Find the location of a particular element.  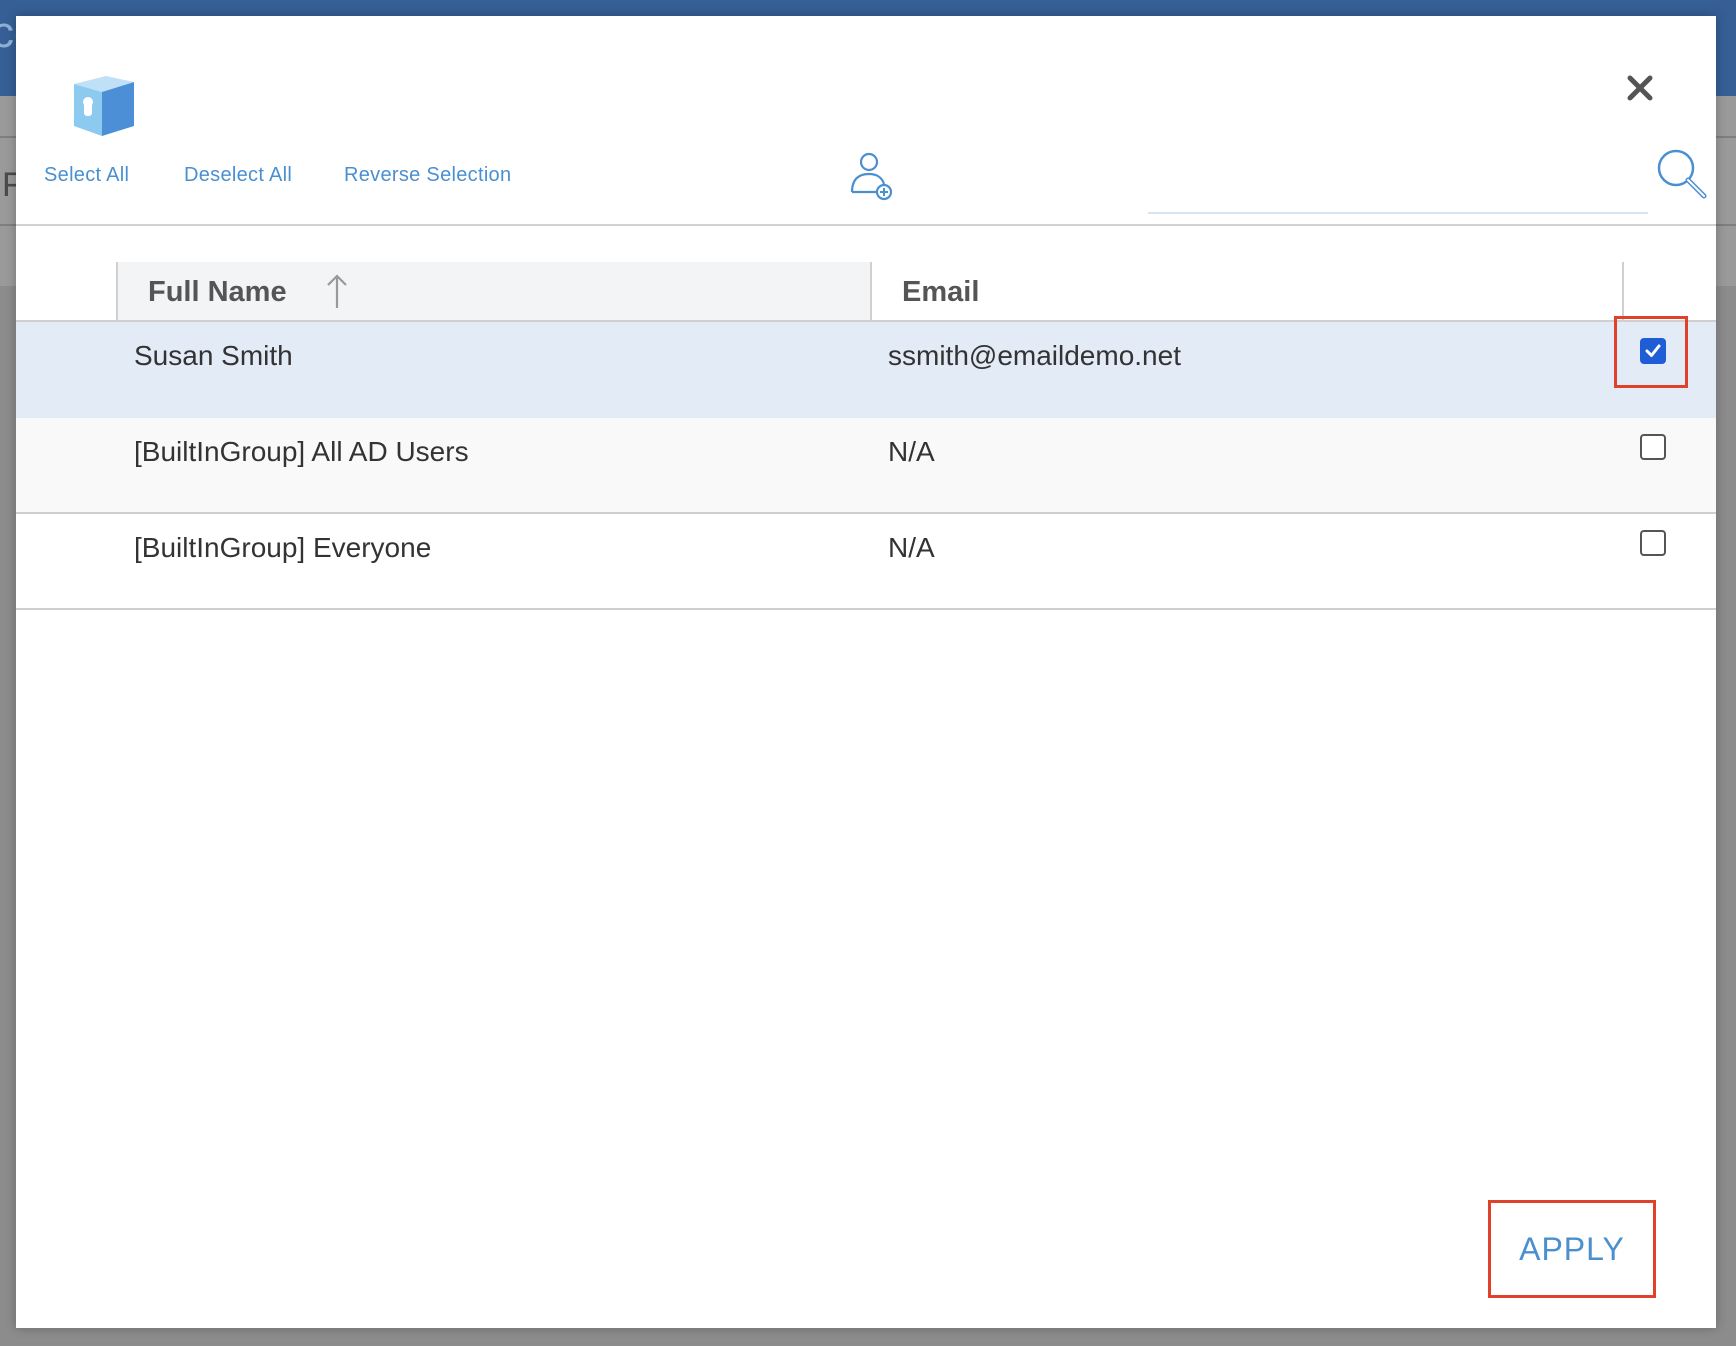

table-row: [BuiltInGroup] Everyone N/A is located at coordinates (866, 562).